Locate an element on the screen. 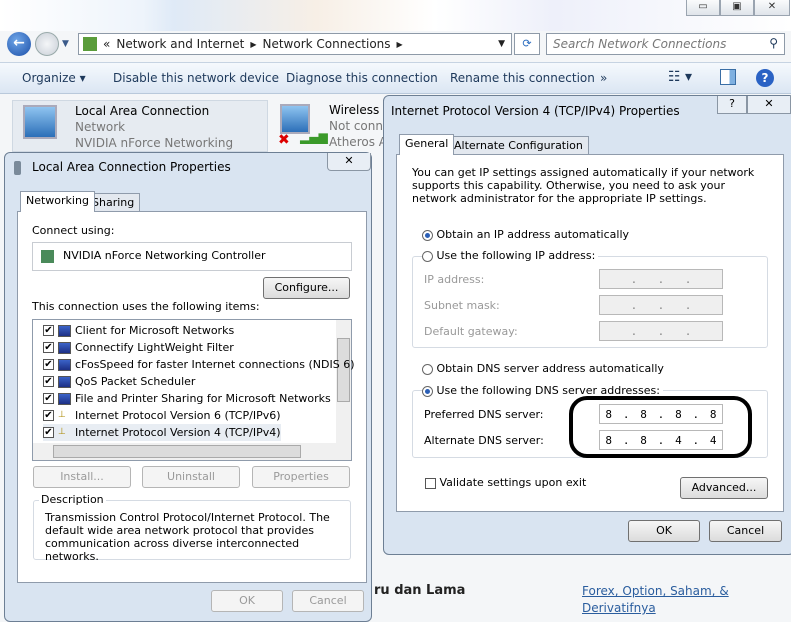 This screenshot has width=791, height=622. adapter-icon is located at coordinates (47, 256).